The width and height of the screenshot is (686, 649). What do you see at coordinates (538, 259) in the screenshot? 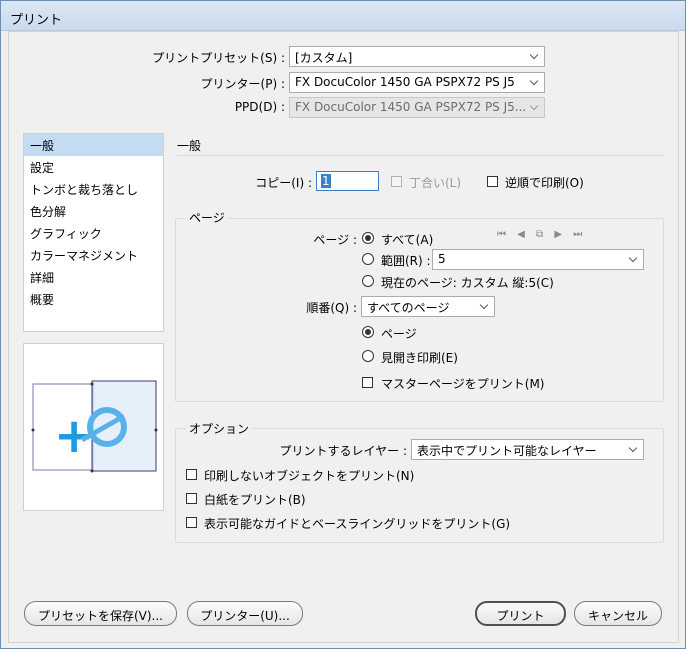
I see `range-input: 5` at bounding box center [538, 259].